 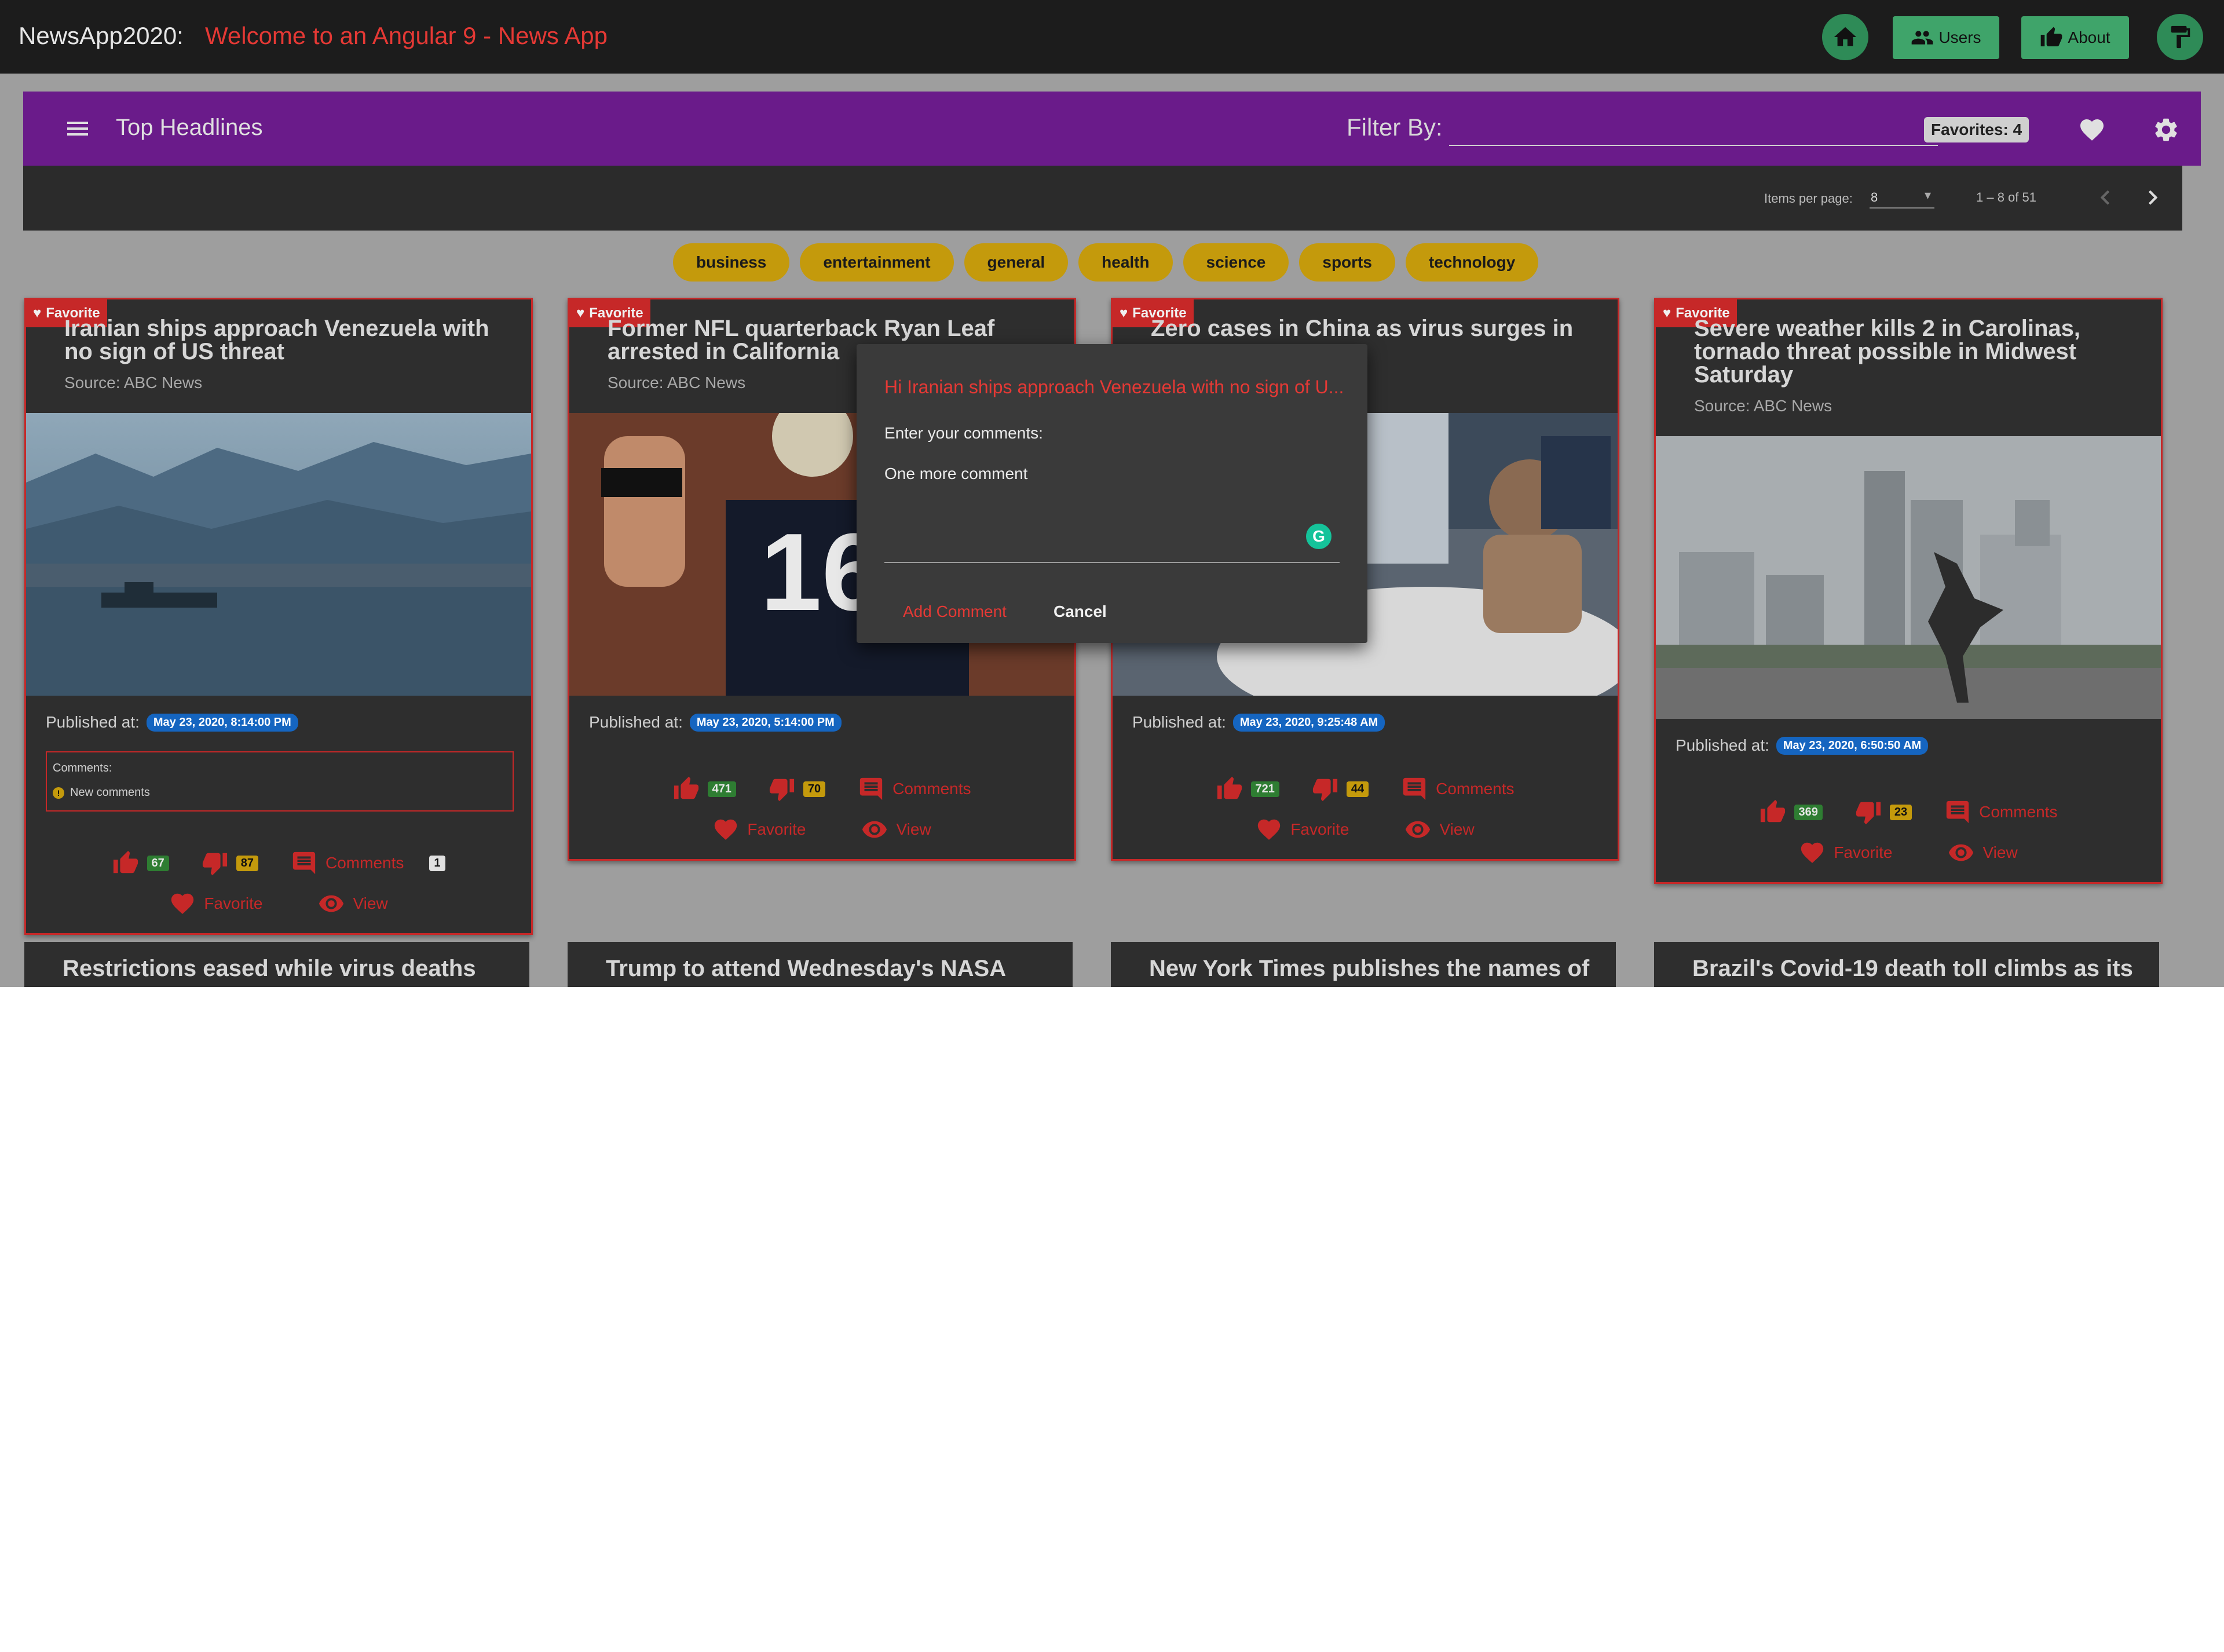 What do you see at coordinates (1124, 313) in the screenshot?
I see `heart-icon: ♥` at bounding box center [1124, 313].